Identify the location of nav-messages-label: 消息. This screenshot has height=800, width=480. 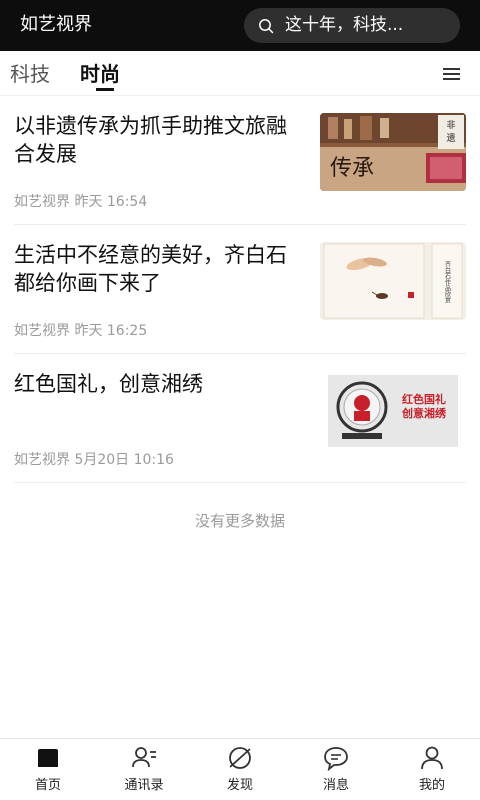
(335, 785).